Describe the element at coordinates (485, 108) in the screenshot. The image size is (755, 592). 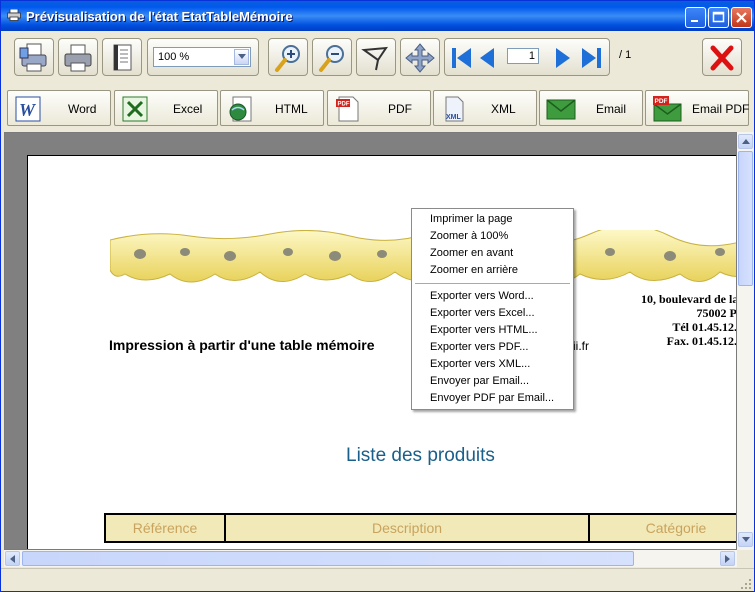
I see `export-xml-button: XML XML` at that location.